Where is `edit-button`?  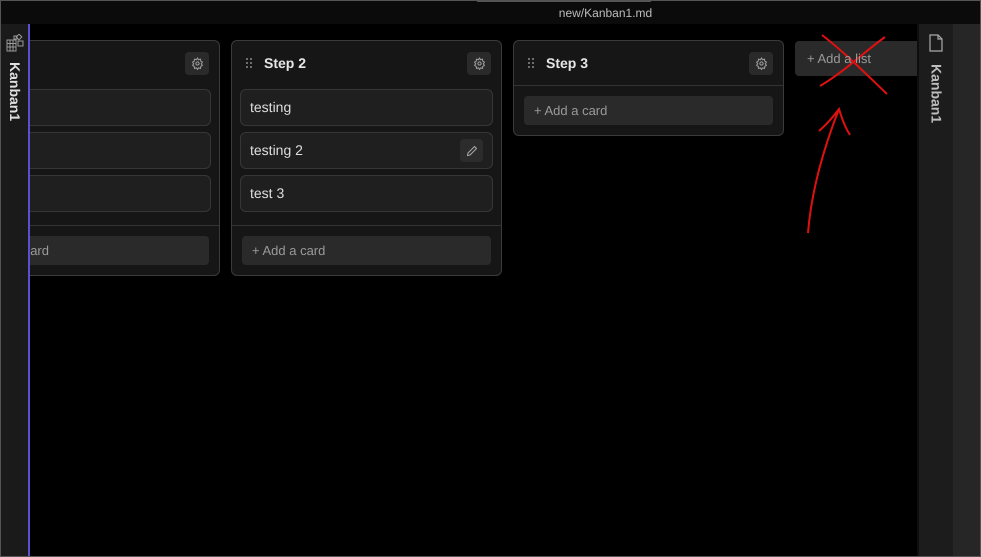
edit-button is located at coordinates (471, 150).